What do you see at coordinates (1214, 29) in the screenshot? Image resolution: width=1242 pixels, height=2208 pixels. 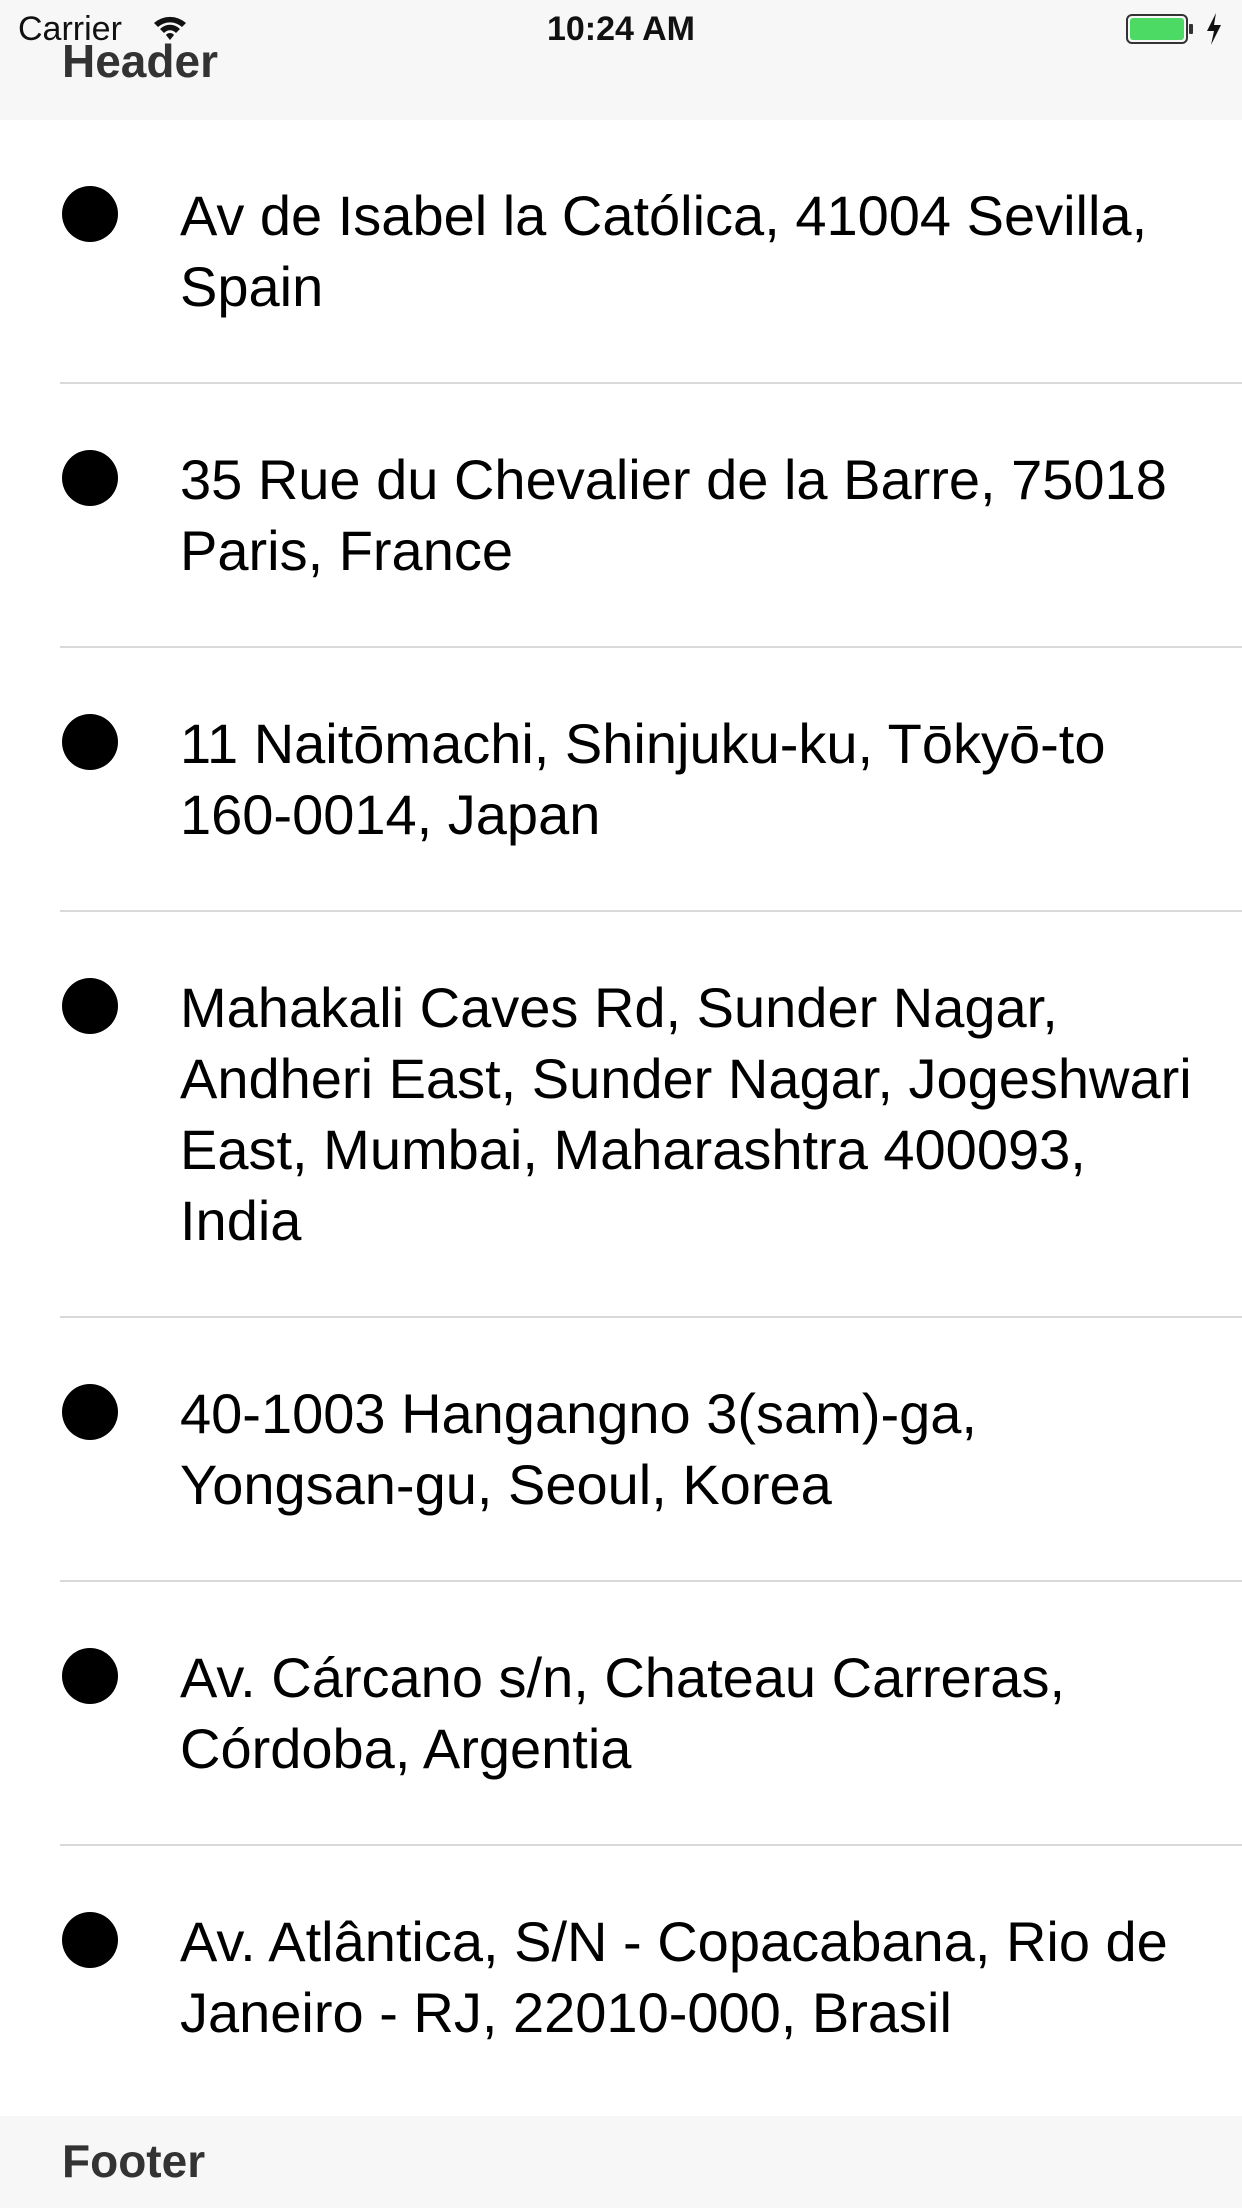 I see `charging-icon` at bounding box center [1214, 29].